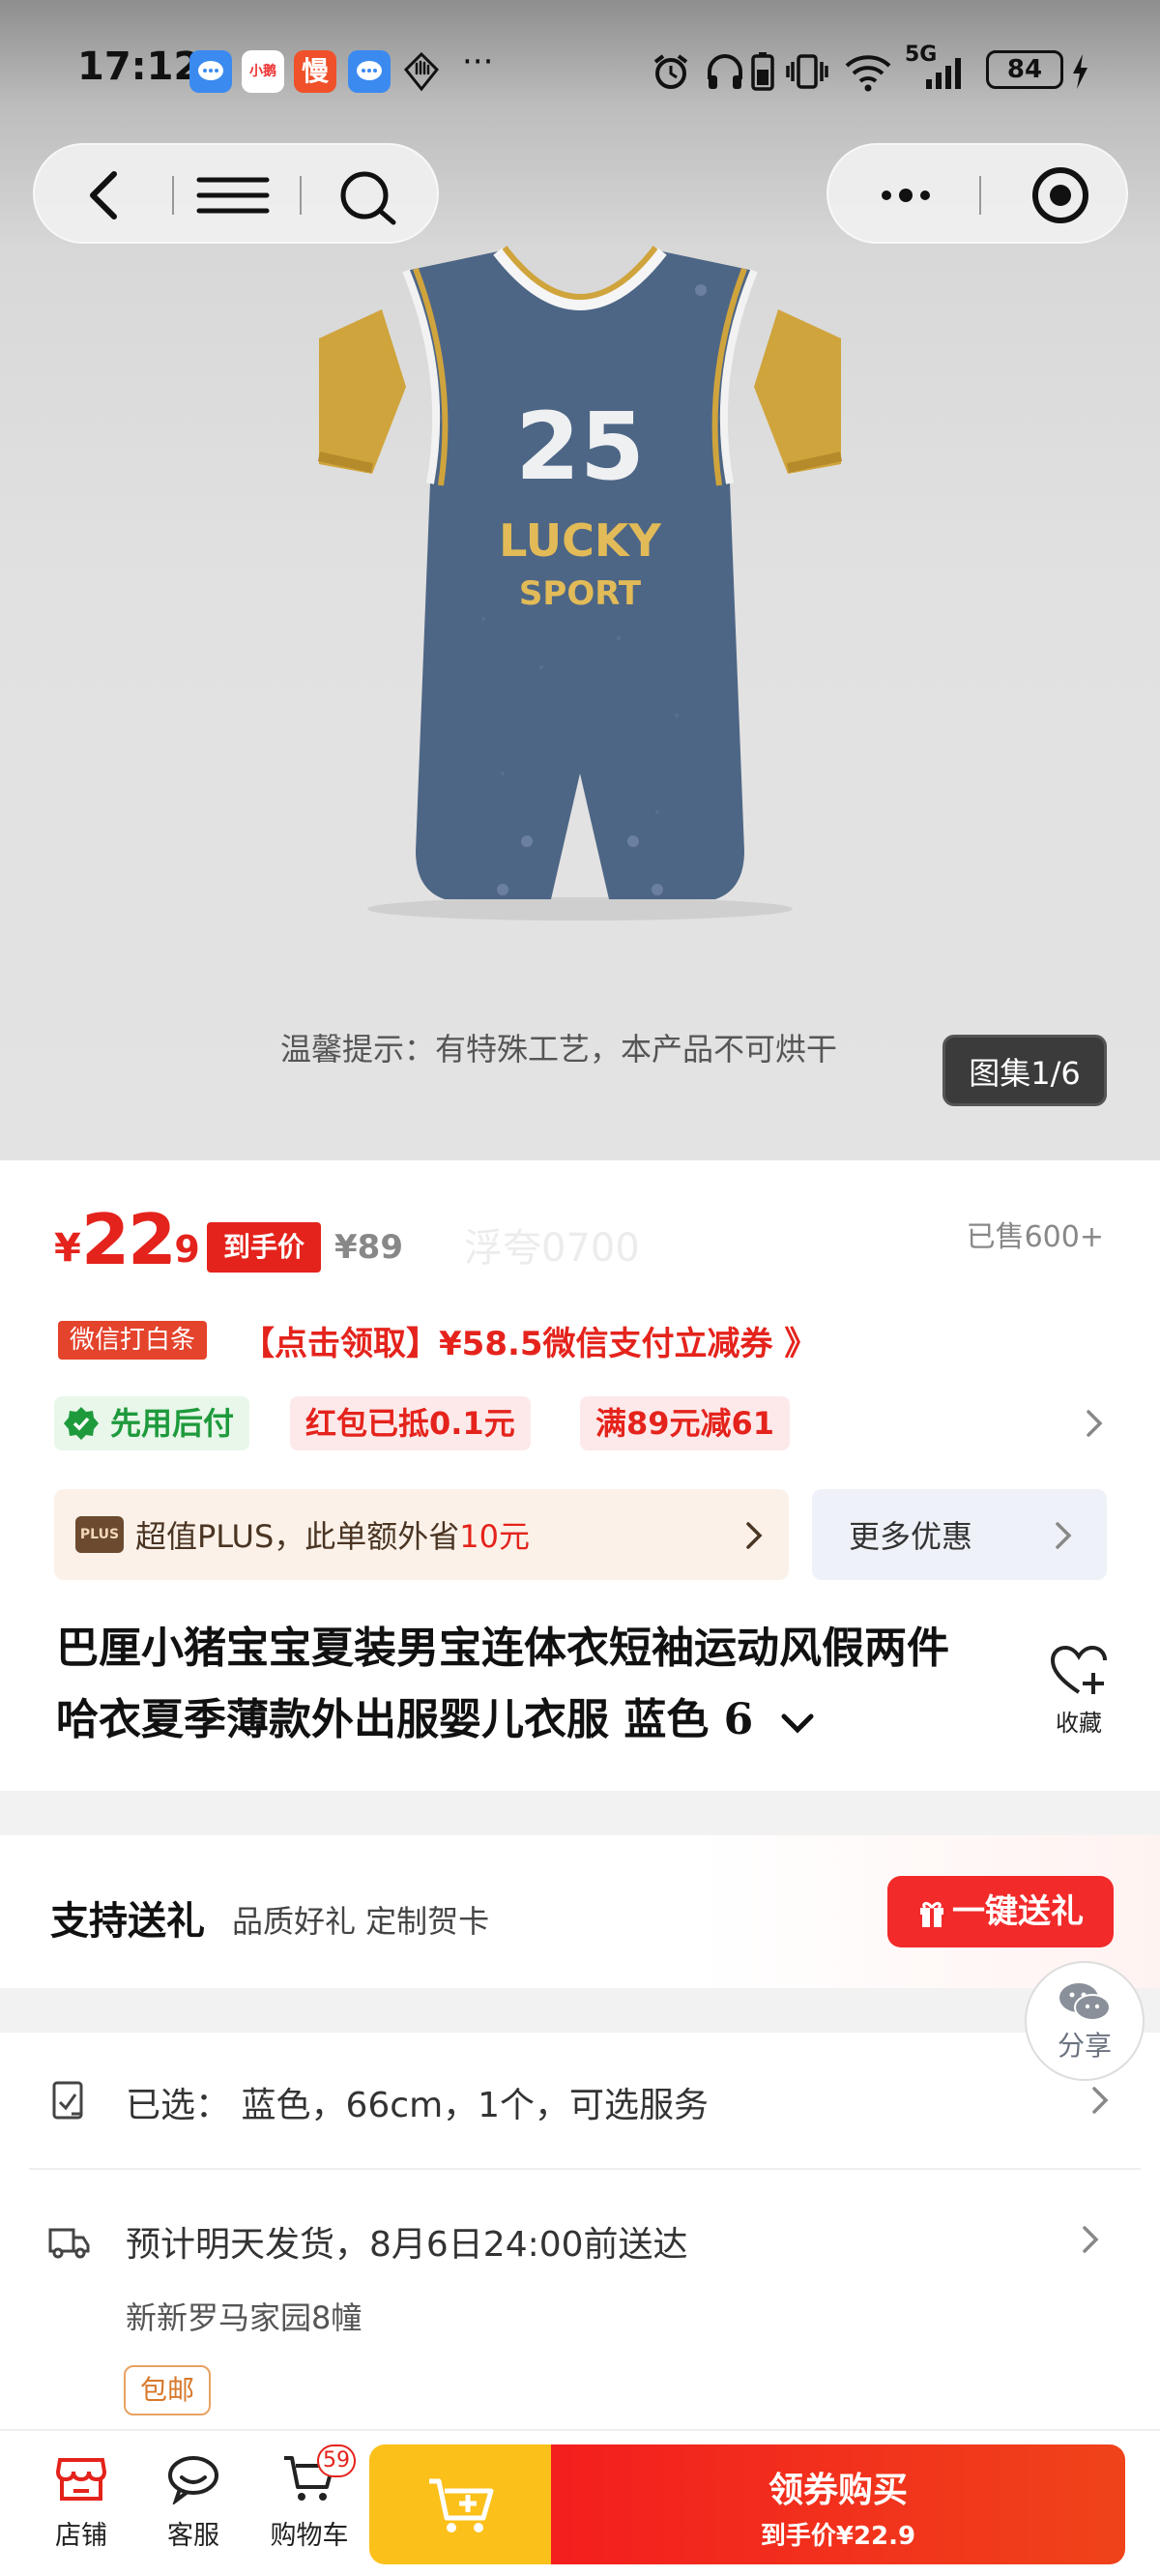  What do you see at coordinates (310, 2498) in the screenshot?
I see `tab-cart: 59 购物车` at bounding box center [310, 2498].